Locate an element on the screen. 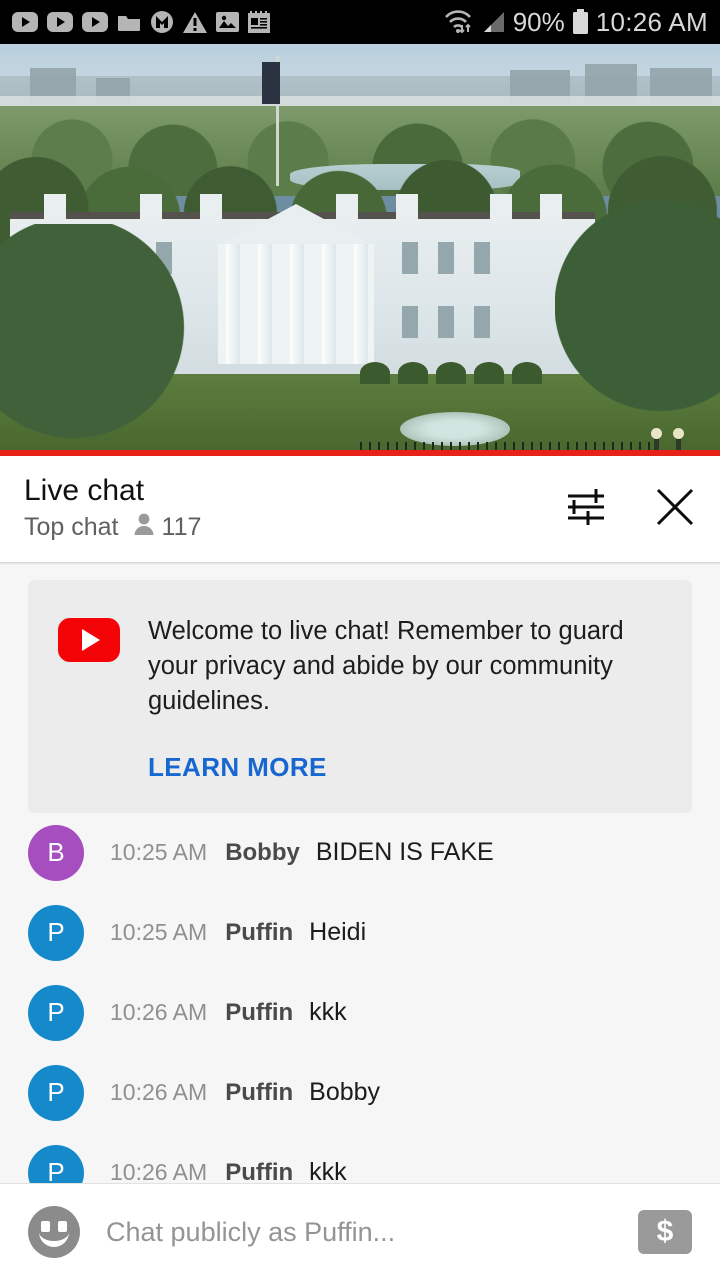  avatar: B is located at coordinates (56, 852).